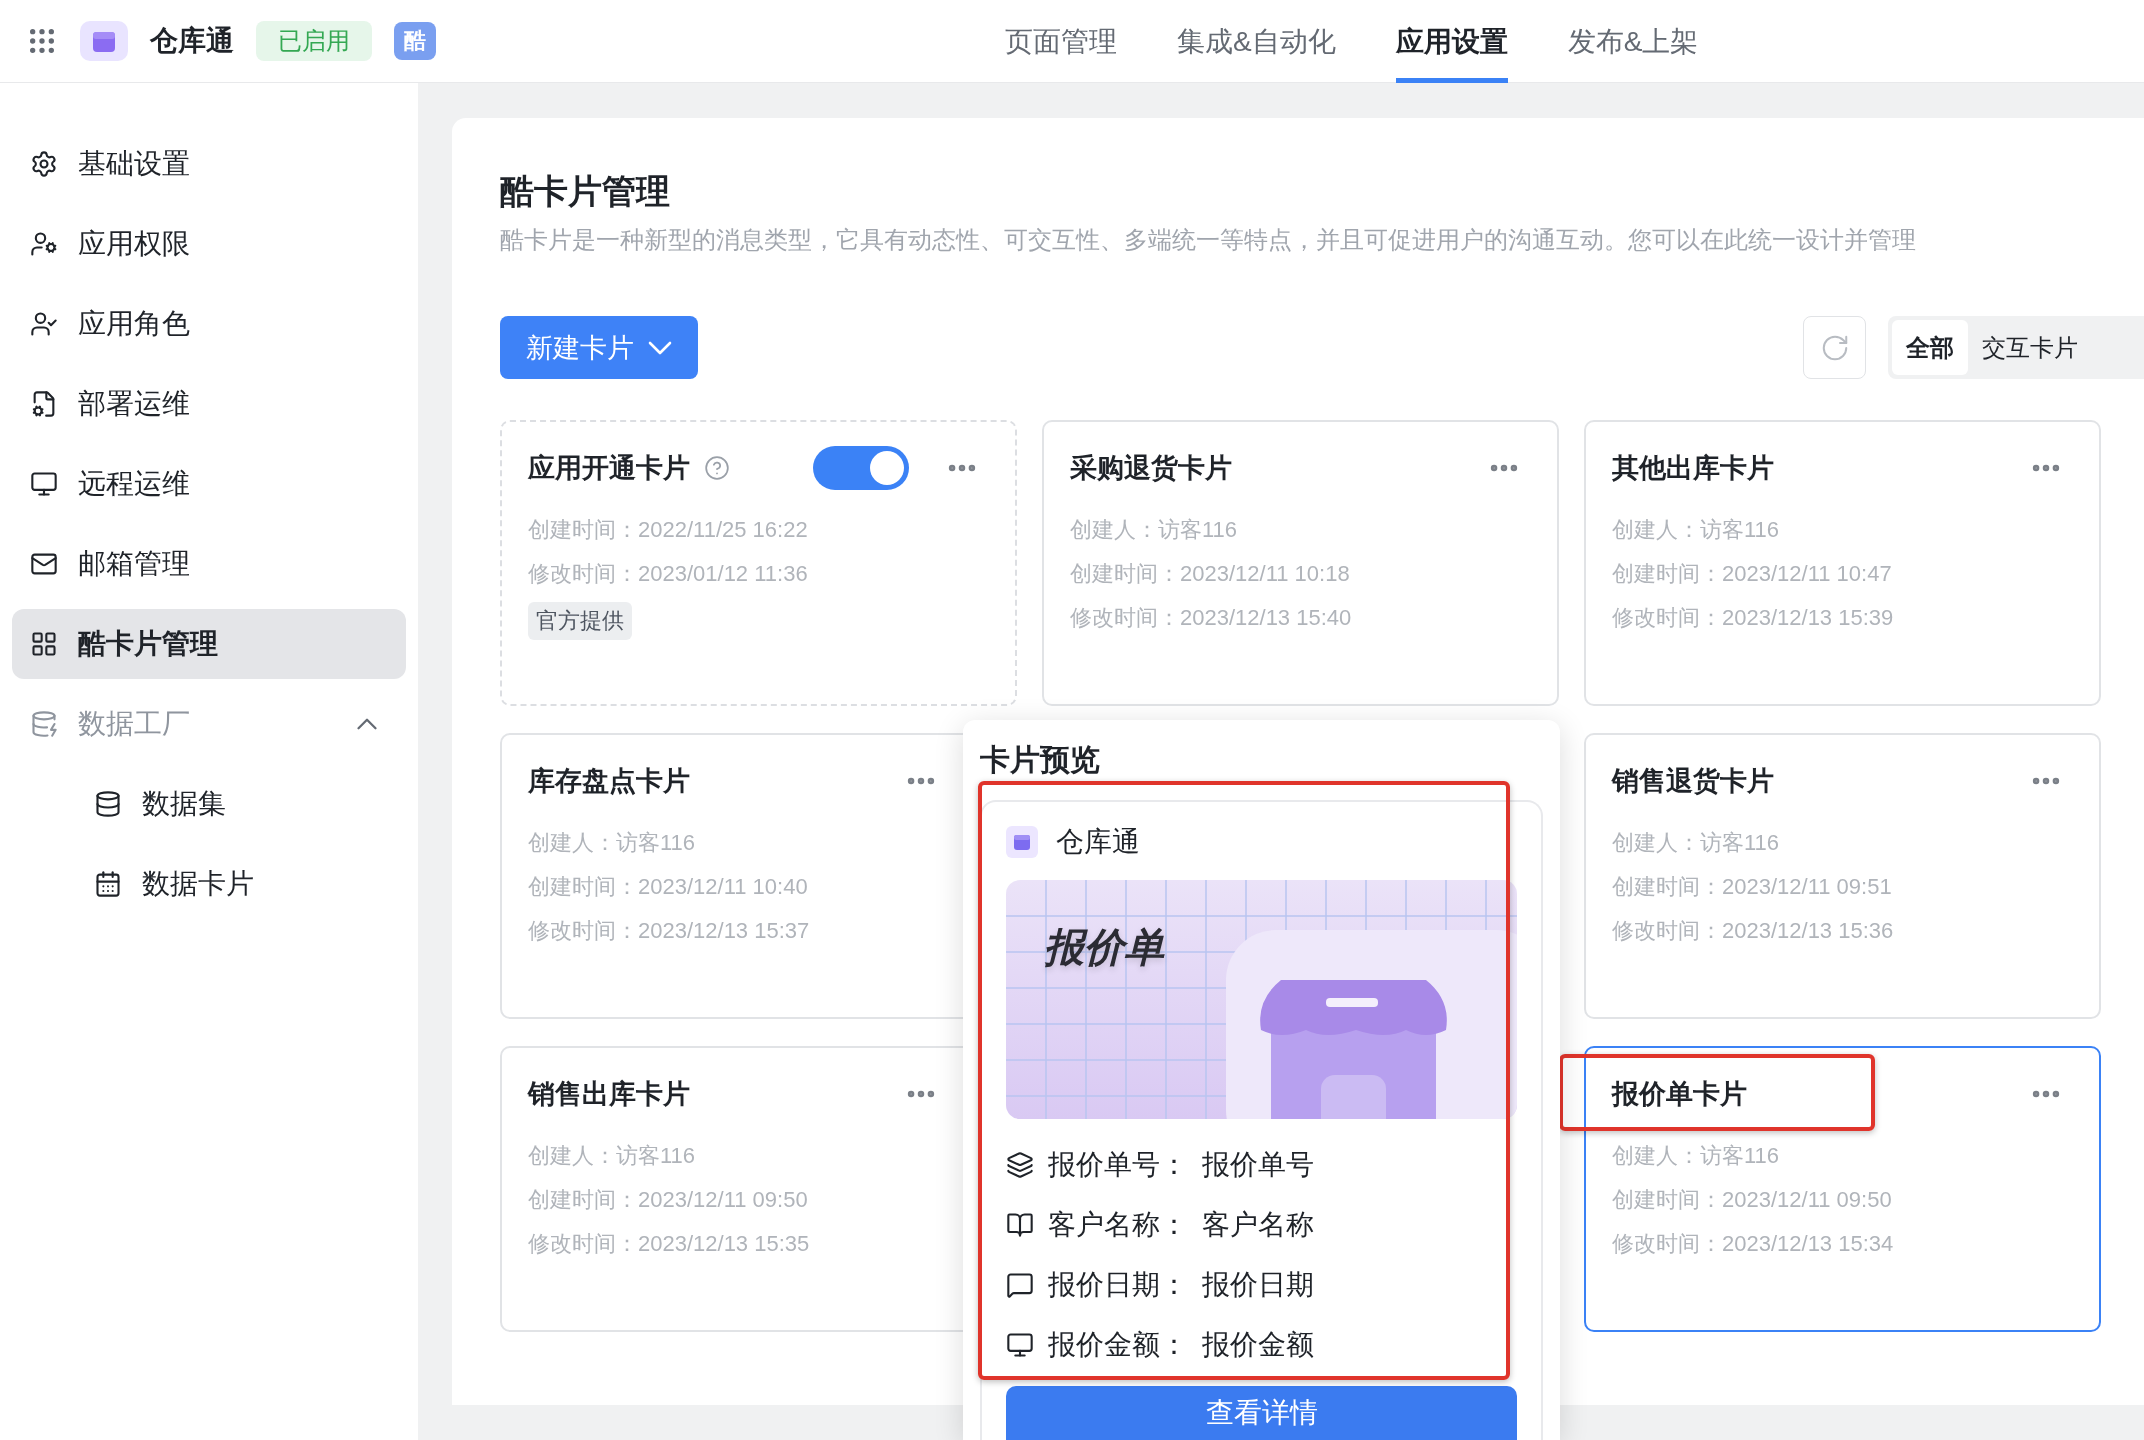 This screenshot has height=1440, width=2144. I want to click on card-item: 销售退货卡片 创建人：访客116 创建时间：2023/12/11 09:51 修改时间：2023/12/13 15:36, so click(1842, 876).